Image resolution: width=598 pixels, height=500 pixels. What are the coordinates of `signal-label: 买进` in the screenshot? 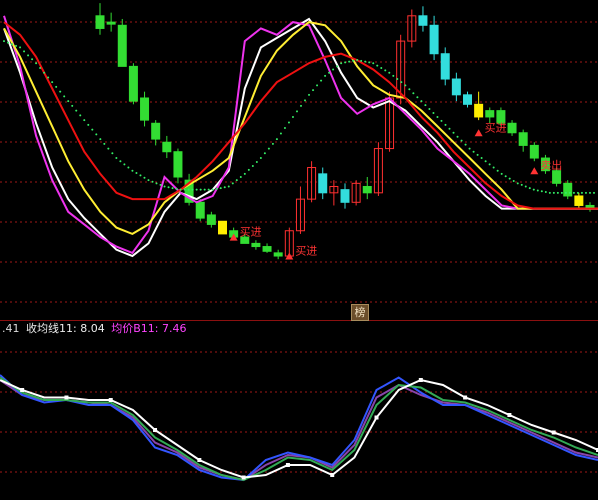 It's located at (496, 127).